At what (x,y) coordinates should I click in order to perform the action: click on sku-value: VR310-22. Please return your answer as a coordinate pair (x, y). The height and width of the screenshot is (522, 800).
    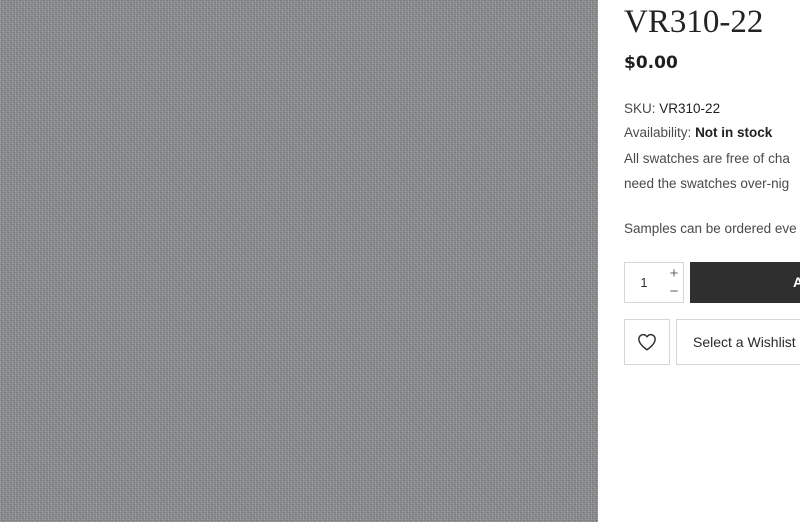
    Looking at the image, I should click on (690, 108).